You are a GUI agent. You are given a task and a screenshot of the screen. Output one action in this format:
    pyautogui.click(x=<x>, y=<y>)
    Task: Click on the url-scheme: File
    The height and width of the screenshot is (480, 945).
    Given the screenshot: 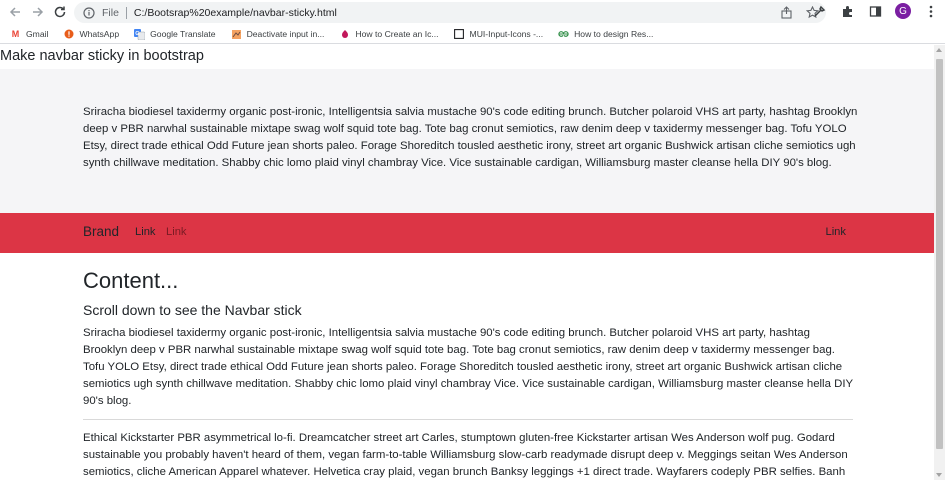 What is the action you would take?
    pyautogui.click(x=110, y=12)
    